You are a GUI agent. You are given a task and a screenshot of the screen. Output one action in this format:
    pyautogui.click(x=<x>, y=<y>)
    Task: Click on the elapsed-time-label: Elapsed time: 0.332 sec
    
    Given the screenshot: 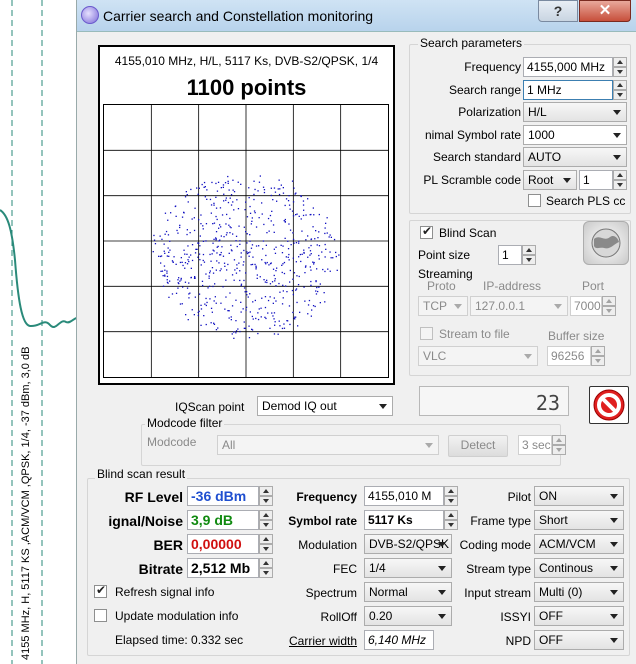 What is the action you would take?
    pyautogui.click(x=179, y=640)
    